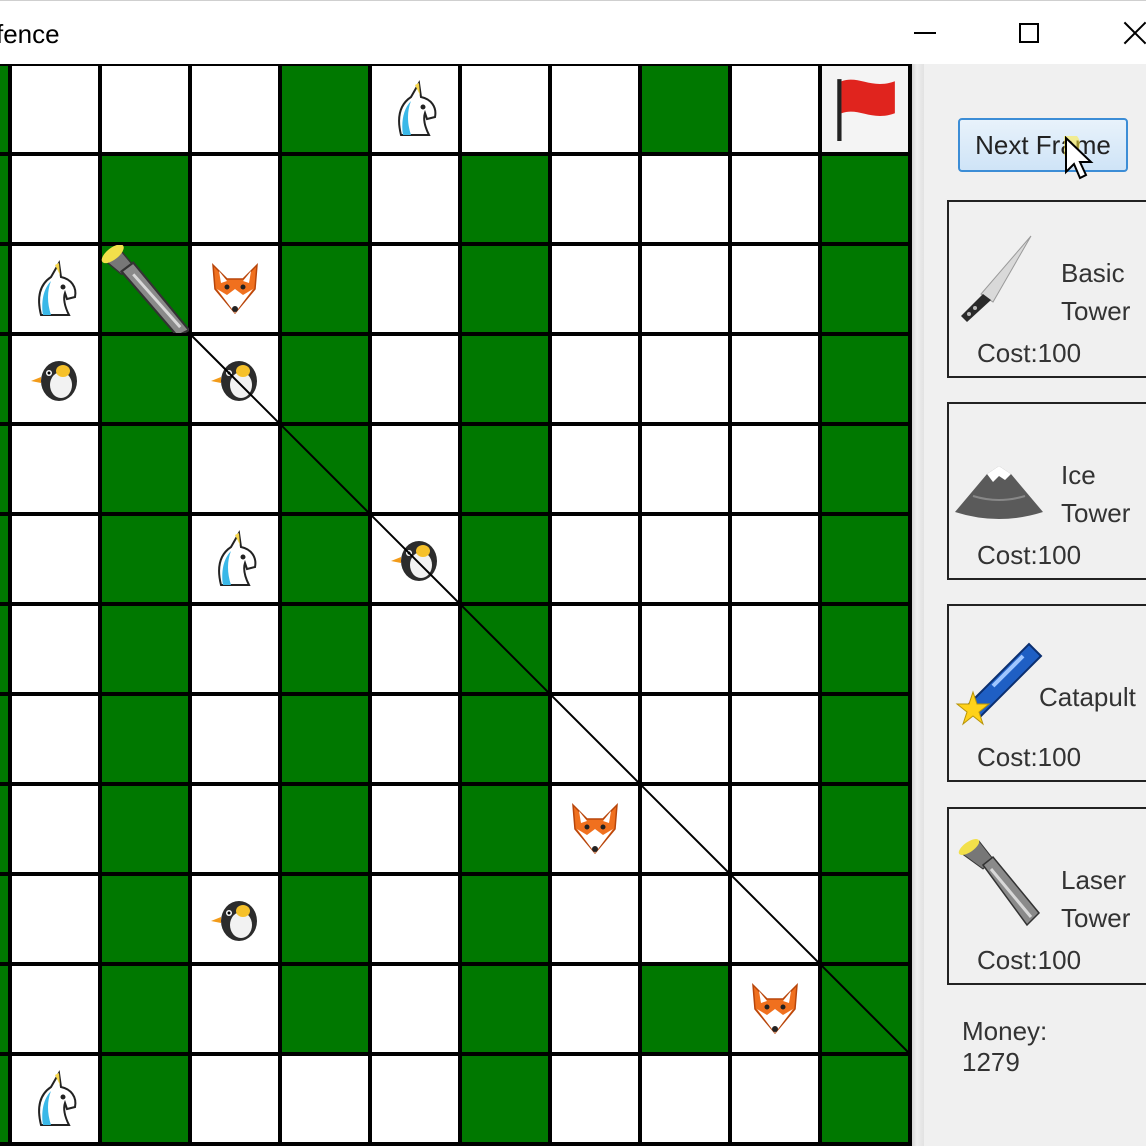  I want to click on maximize-button, so click(1029, 33).